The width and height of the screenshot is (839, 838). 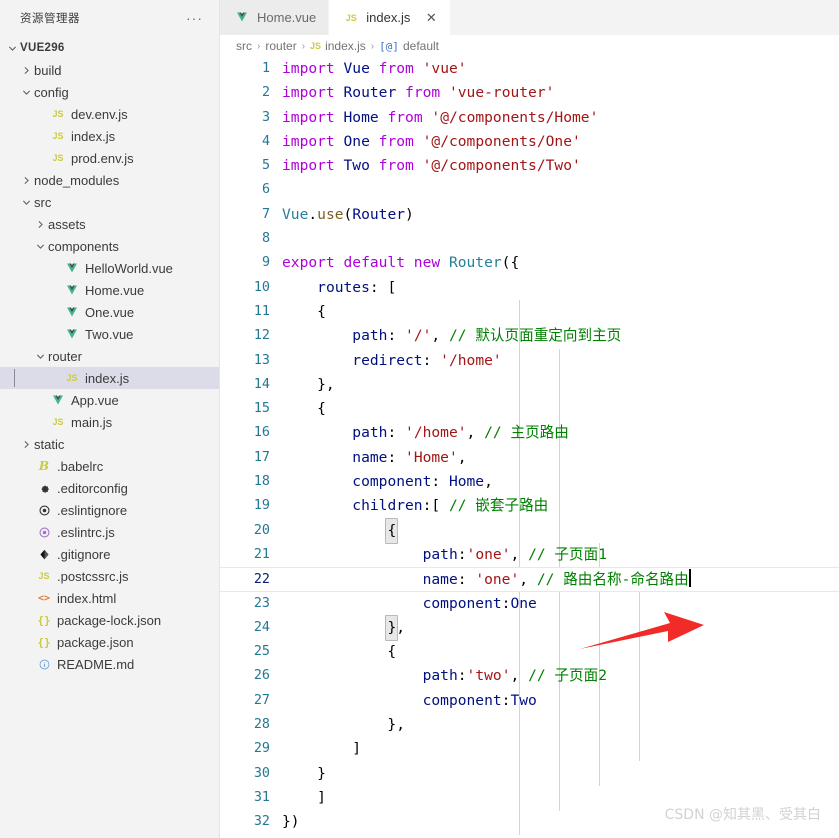 What do you see at coordinates (529, 190) in the screenshot?
I see `code-line: 6` at bounding box center [529, 190].